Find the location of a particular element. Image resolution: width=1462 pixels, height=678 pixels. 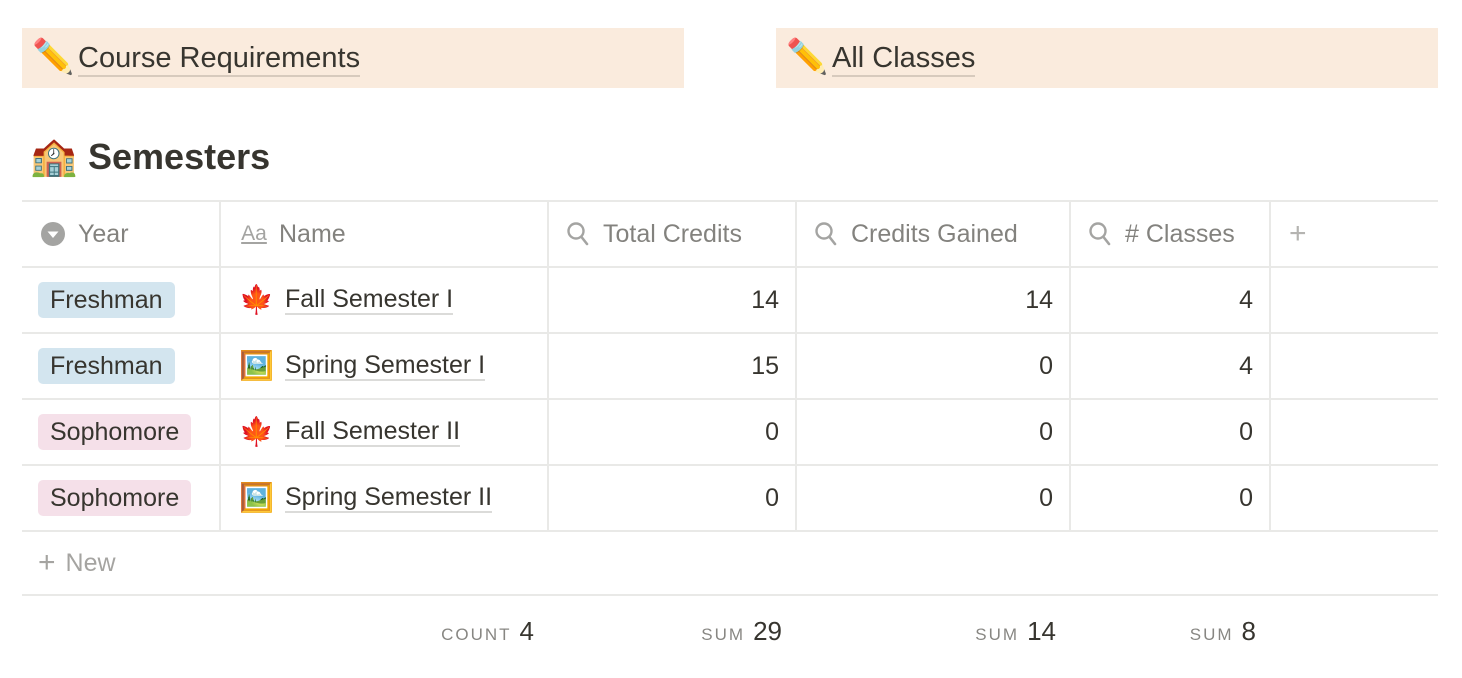

callout-all-classes: ✏️ All Classes is located at coordinates (1107, 58).